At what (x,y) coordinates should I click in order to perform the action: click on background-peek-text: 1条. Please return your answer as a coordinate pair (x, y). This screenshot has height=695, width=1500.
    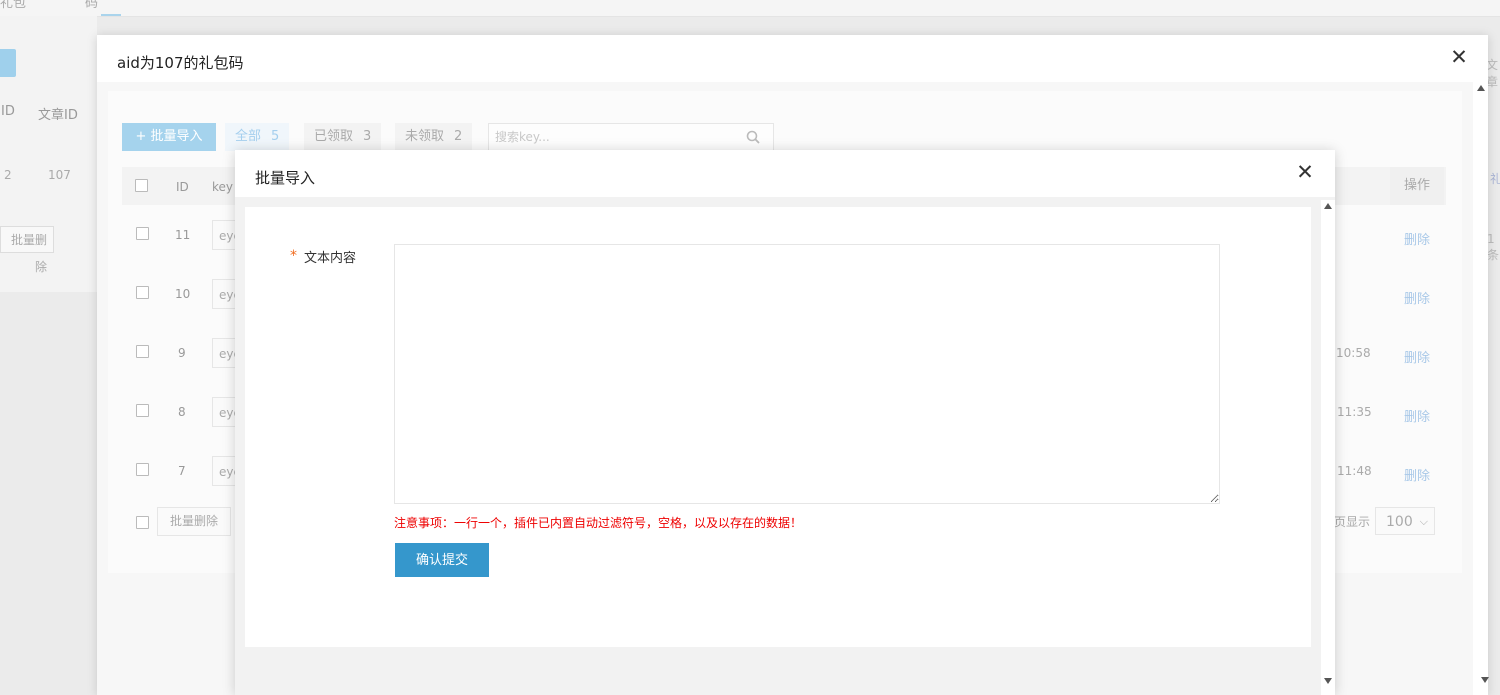
    Looking at the image, I should click on (1493, 247).